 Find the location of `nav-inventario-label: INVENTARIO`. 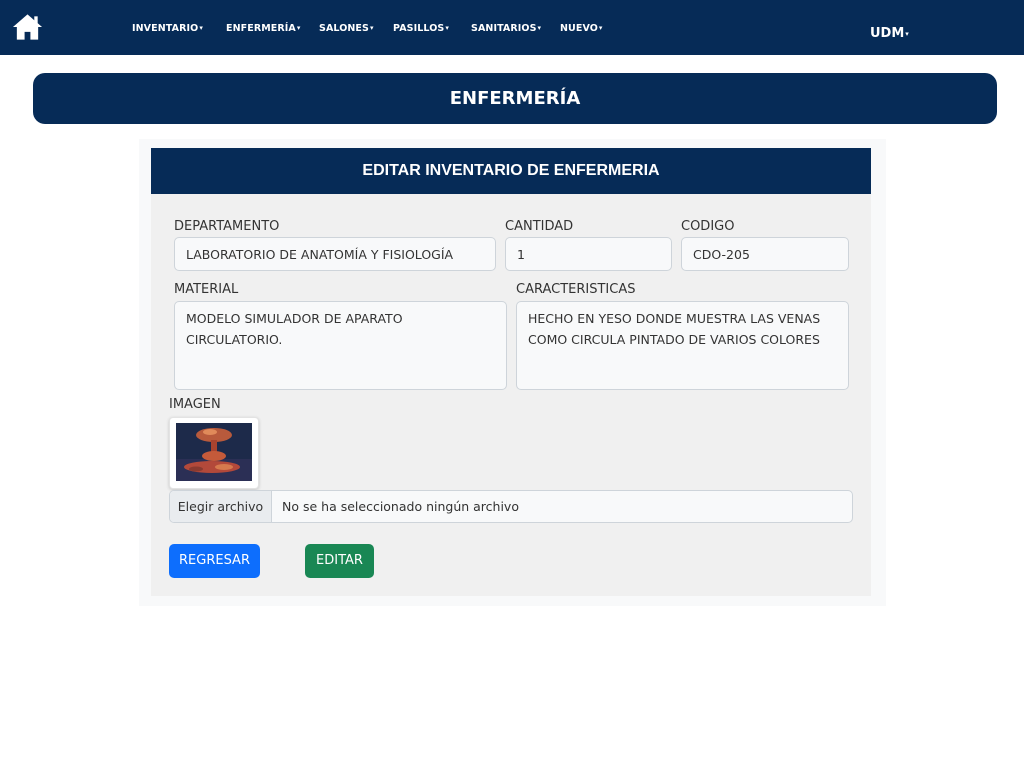

nav-inventario-label: INVENTARIO is located at coordinates (165, 28).